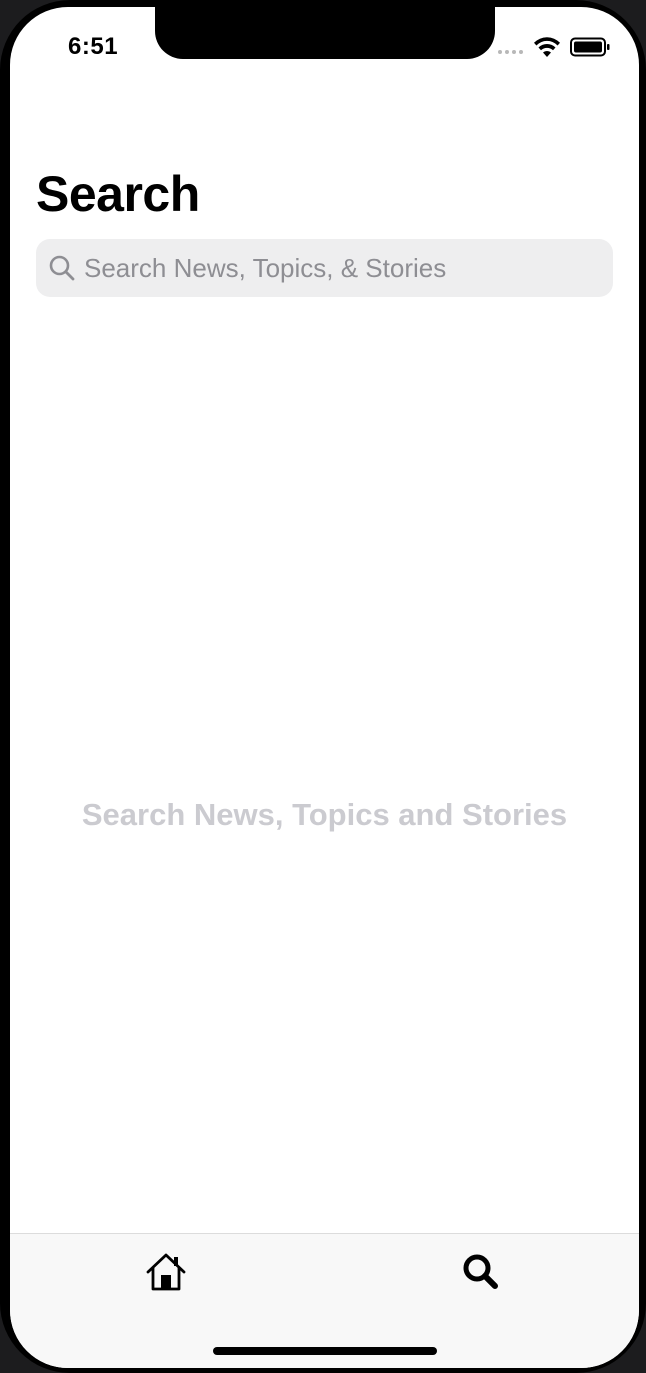 This screenshot has width=646, height=1373. I want to click on wifi-icon, so click(547, 47).